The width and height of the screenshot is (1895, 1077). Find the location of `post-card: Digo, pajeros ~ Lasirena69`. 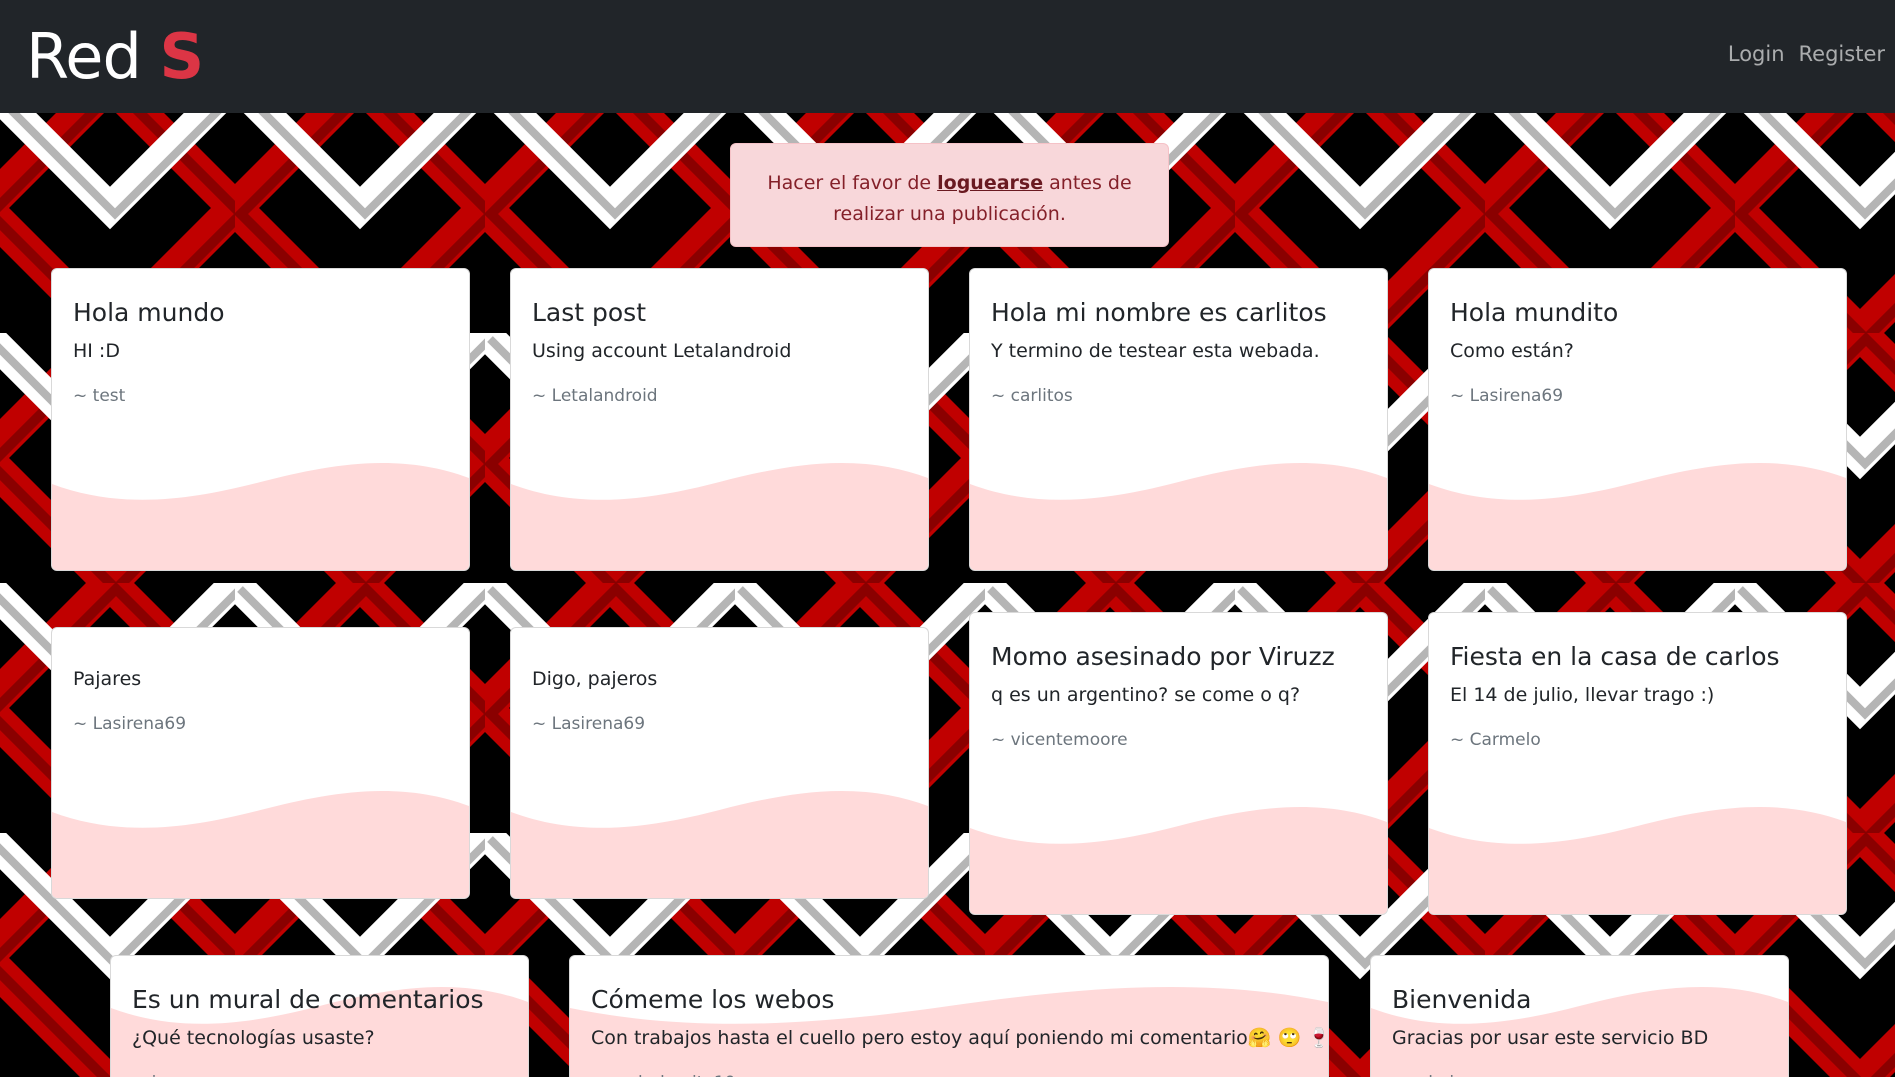

post-card: Digo, pajeros ~ Lasirena69 is located at coordinates (719, 763).